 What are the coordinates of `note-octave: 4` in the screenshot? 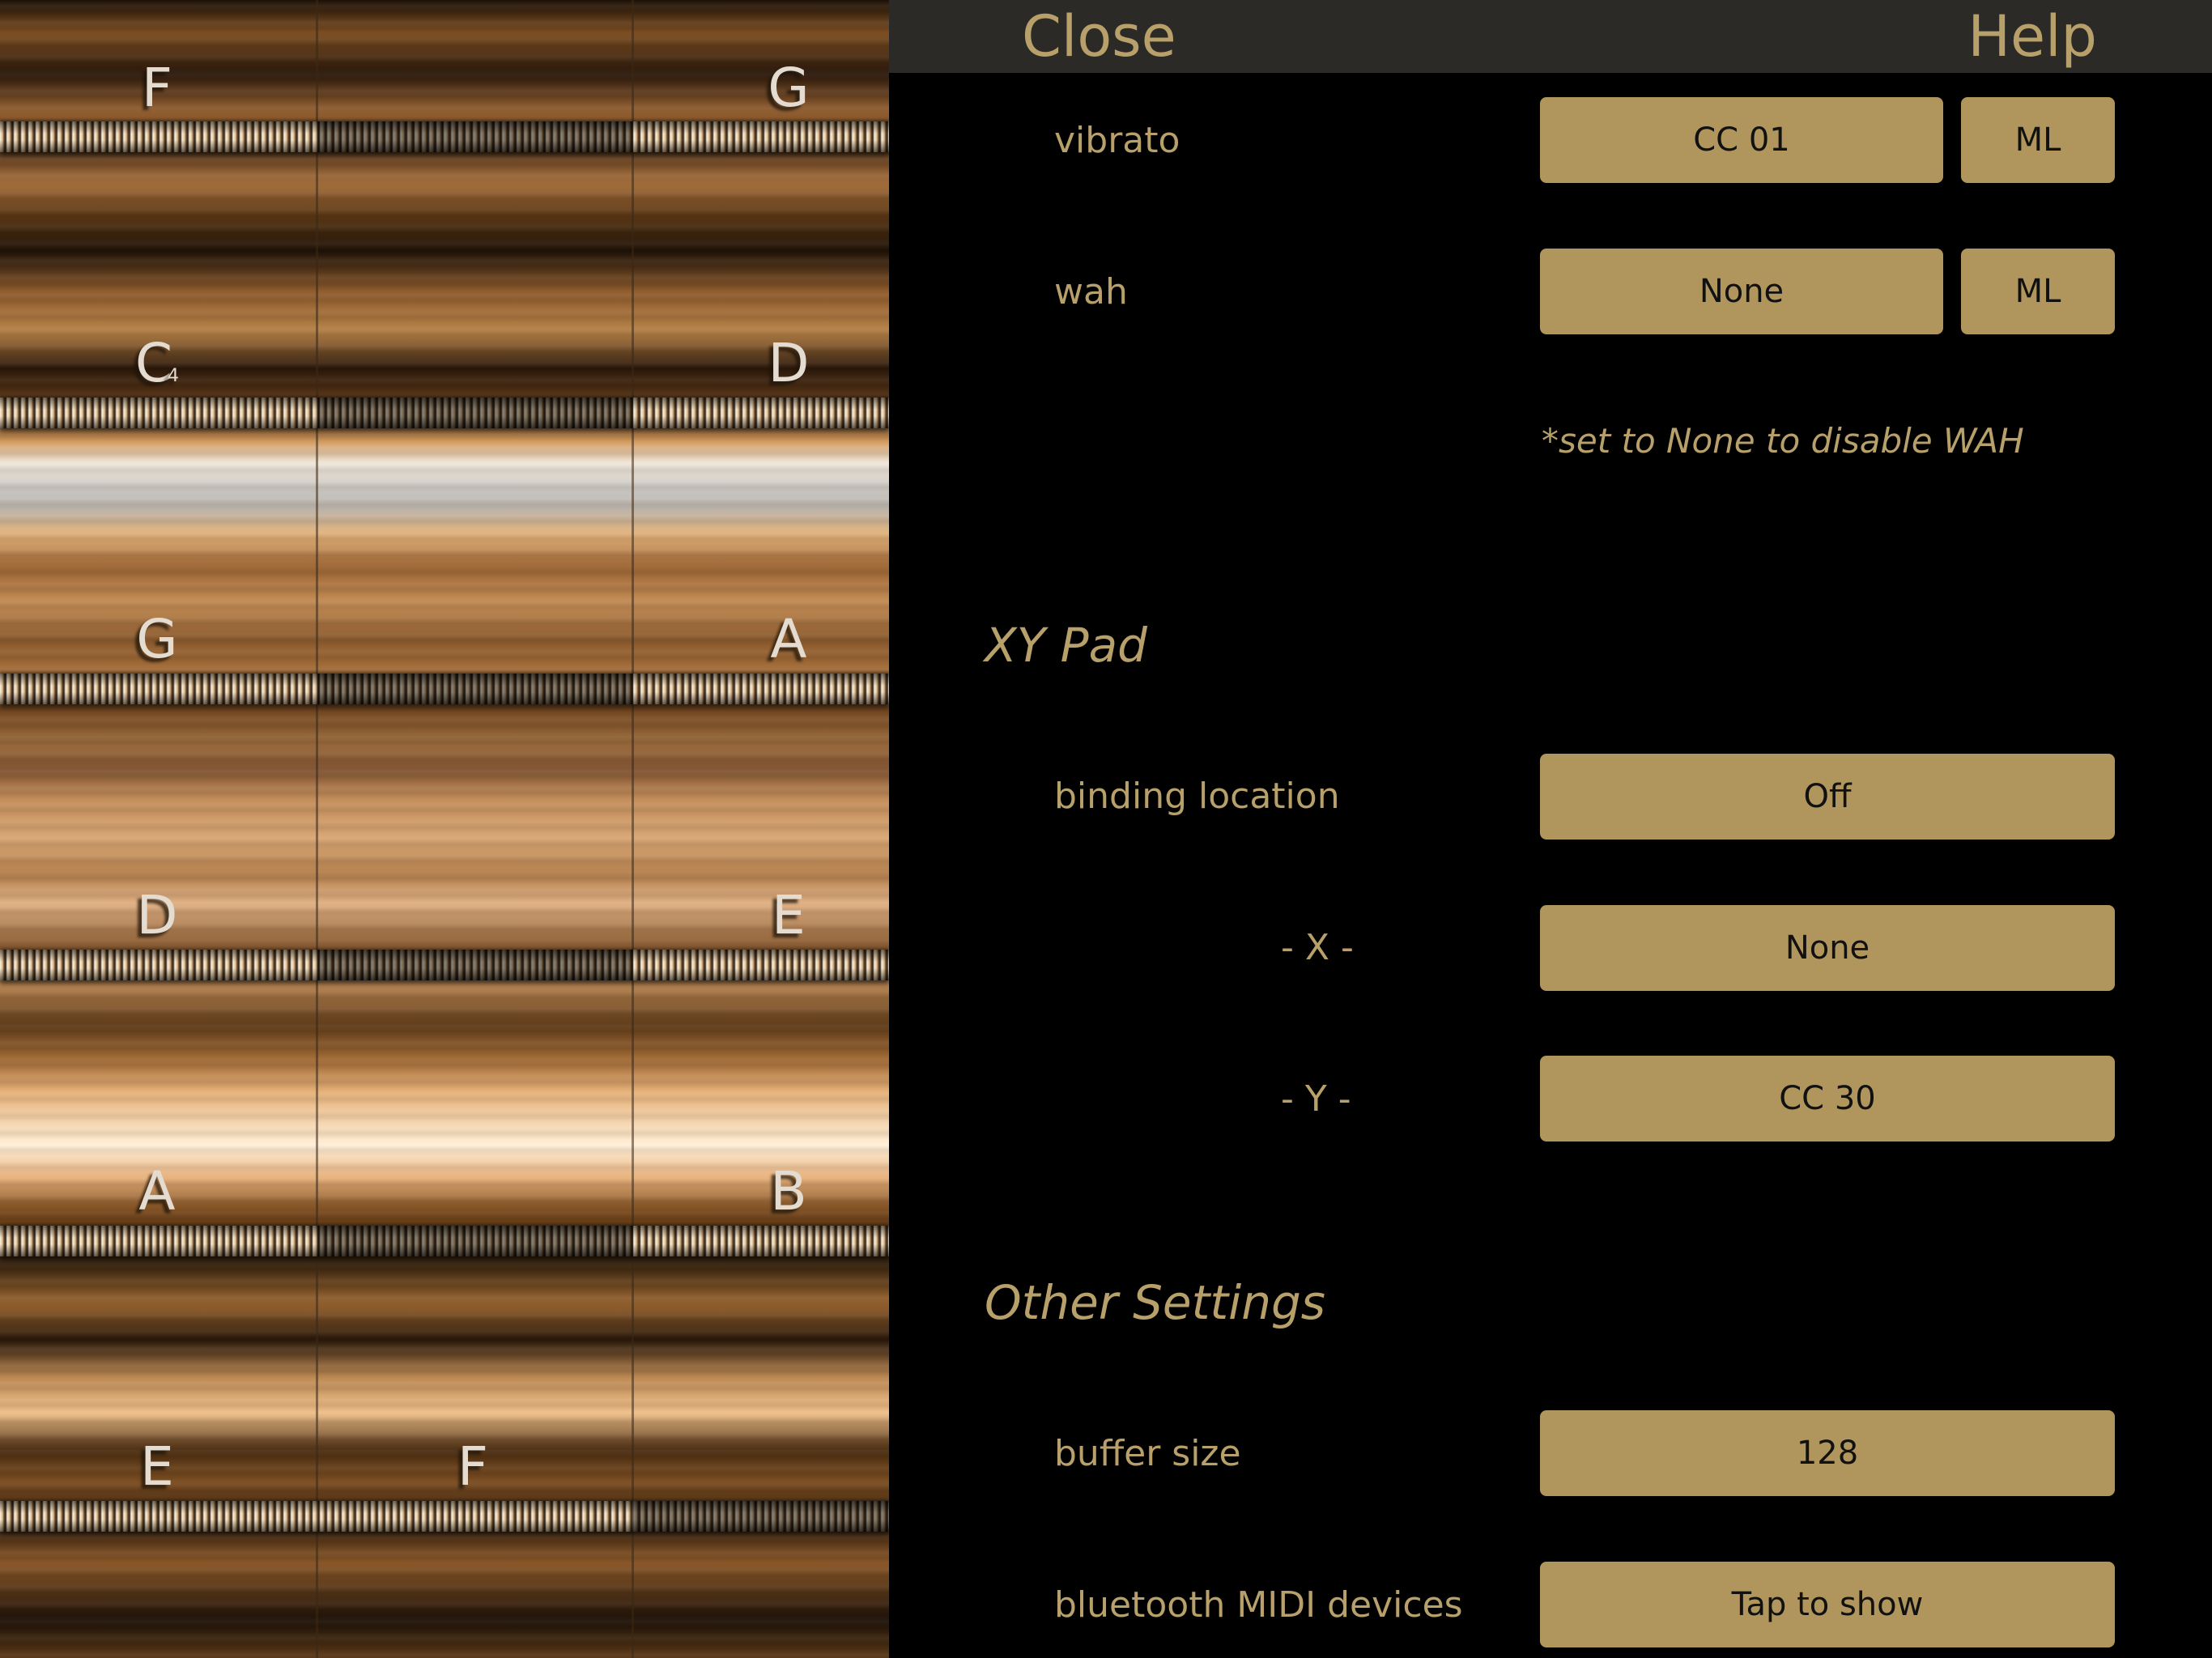 It's located at (174, 376).